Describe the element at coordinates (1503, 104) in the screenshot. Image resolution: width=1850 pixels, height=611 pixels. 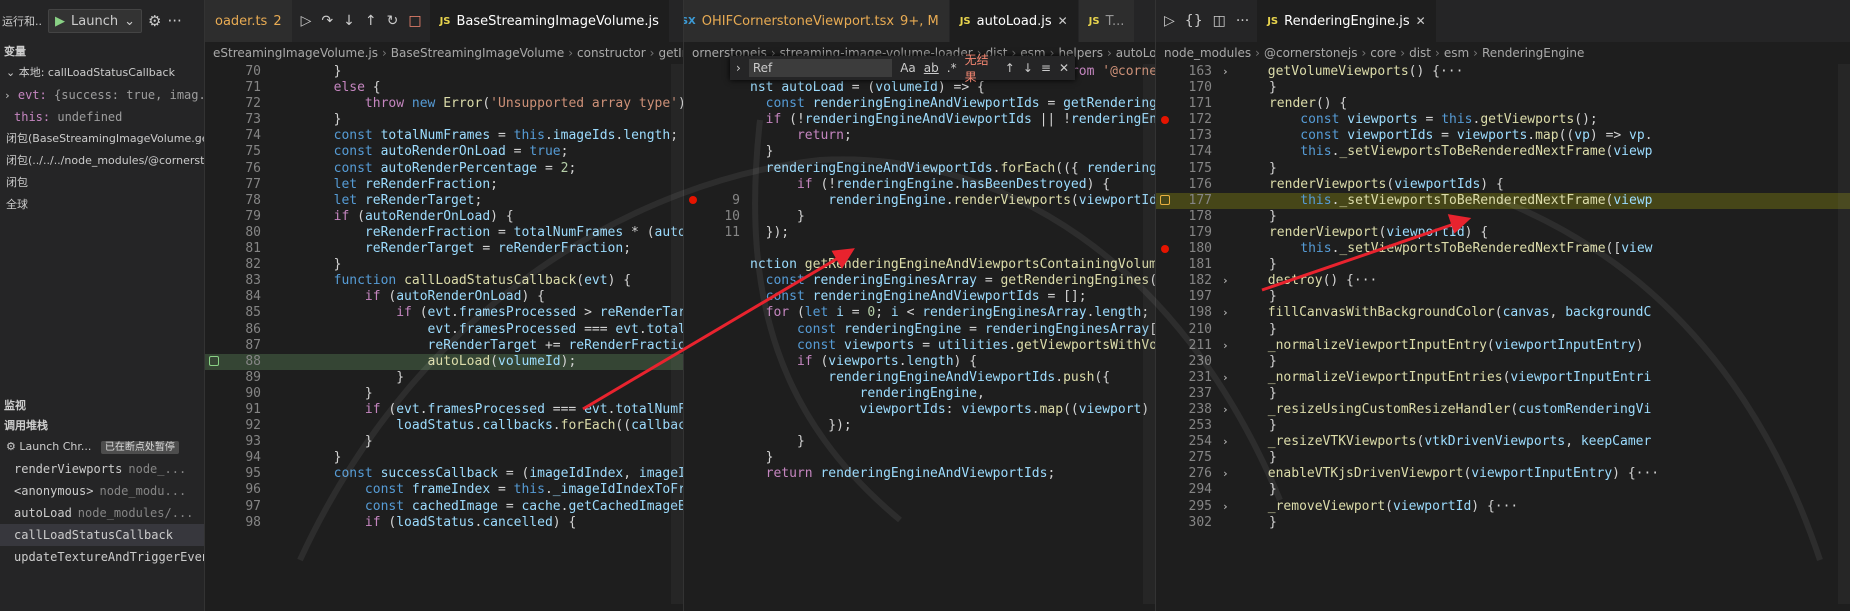
I see `code-line: 171 render() {` at that location.